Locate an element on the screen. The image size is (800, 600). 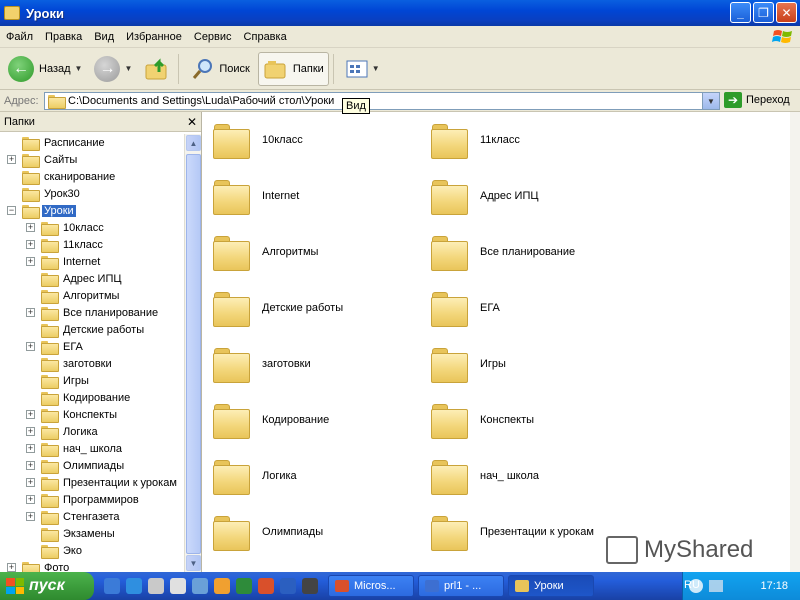
tree-item: Расписание is located at coordinates (92, 142).